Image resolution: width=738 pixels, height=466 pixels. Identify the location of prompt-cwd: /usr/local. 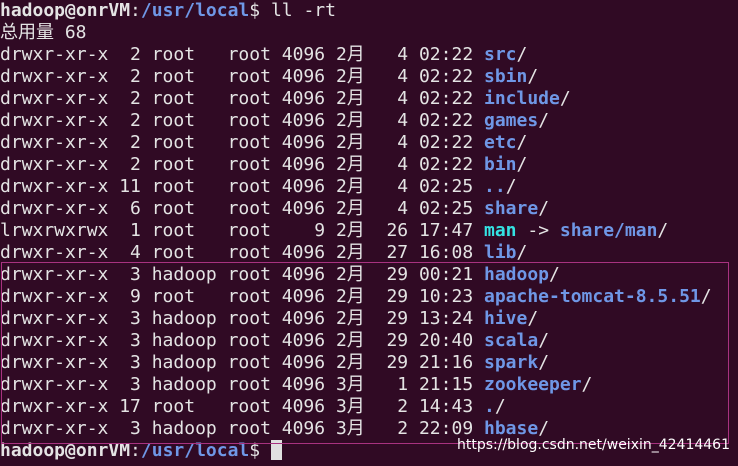
(195, 10).